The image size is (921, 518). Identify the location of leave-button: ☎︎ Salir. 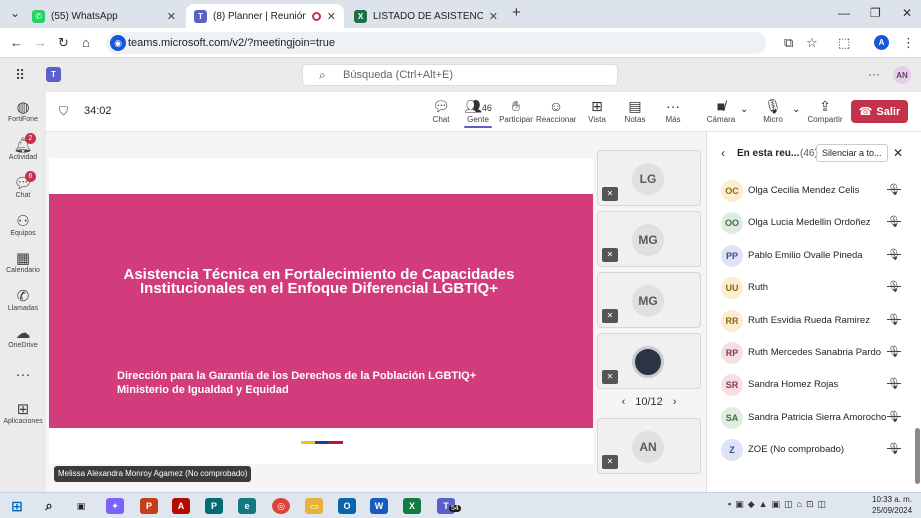
(879, 111).